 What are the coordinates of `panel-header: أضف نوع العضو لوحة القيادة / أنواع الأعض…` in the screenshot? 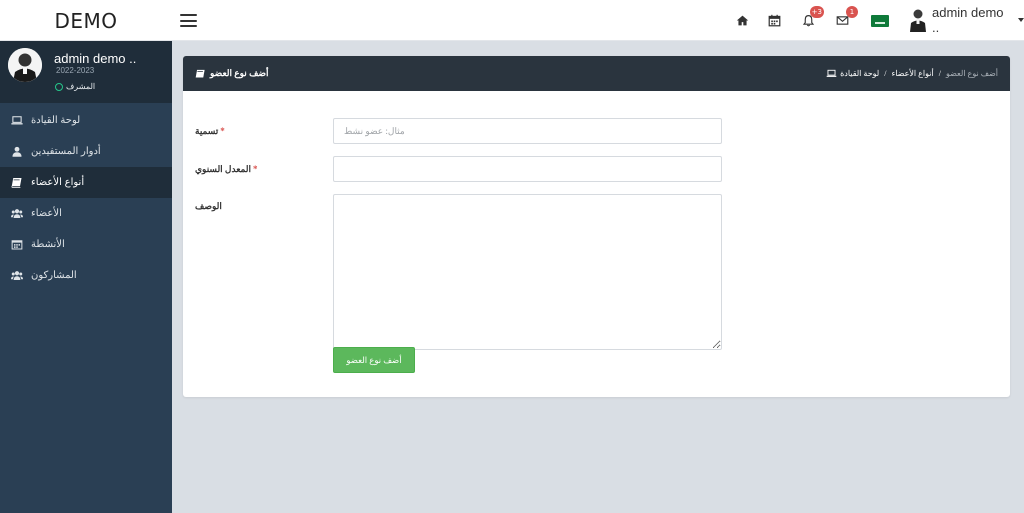 It's located at (596, 73).